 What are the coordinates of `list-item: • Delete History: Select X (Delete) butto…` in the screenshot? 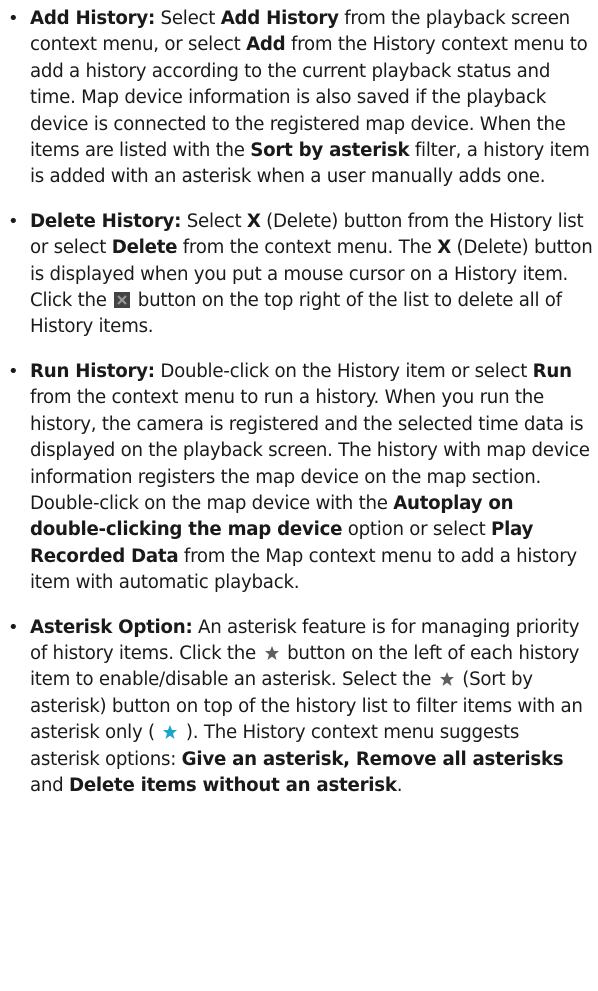 It's located at (300, 275).